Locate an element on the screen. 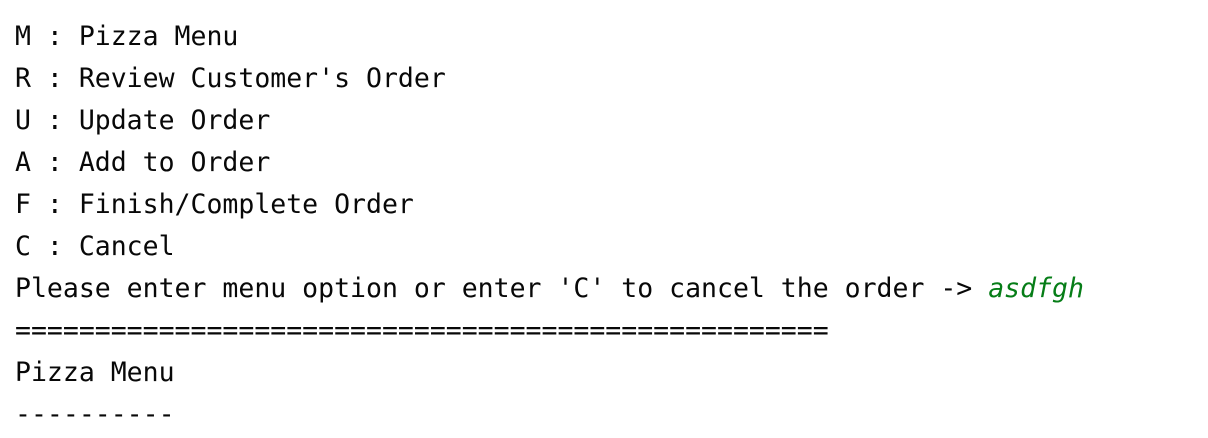 The height and width of the screenshot is (438, 1208). menu-option-add-to-order: A : Add to Order is located at coordinates (143, 162).